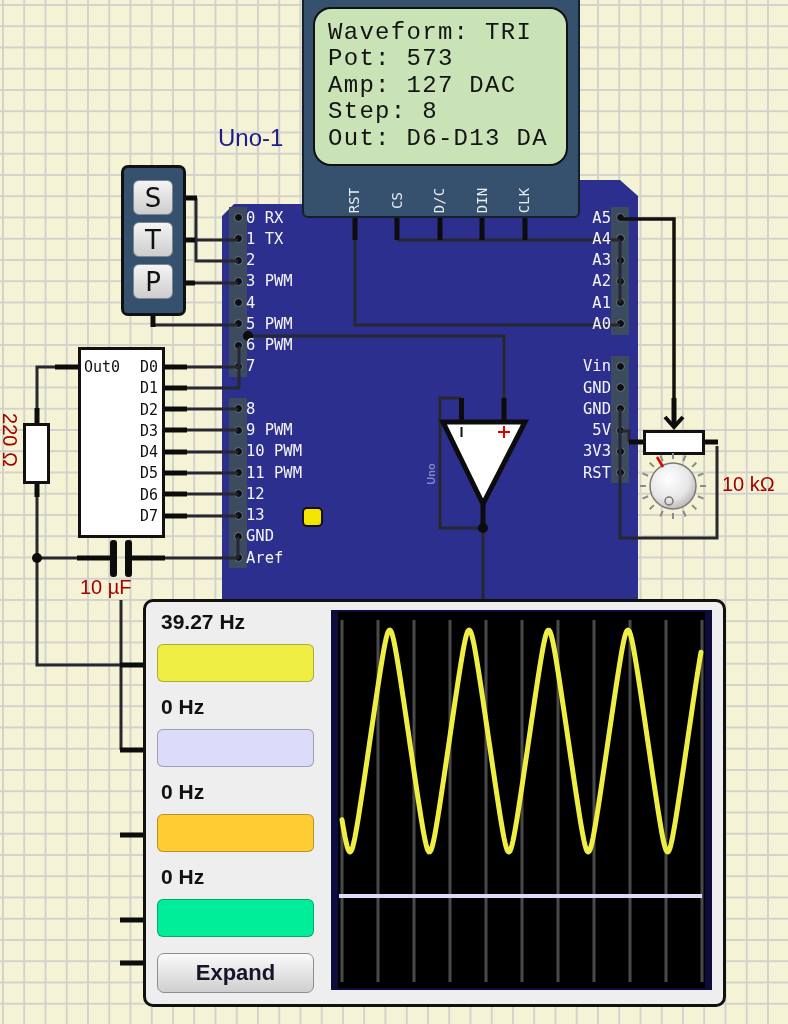 The image size is (788, 1024). What do you see at coordinates (597, 451) in the screenshot?
I see `pin-label: 3V3` at bounding box center [597, 451].